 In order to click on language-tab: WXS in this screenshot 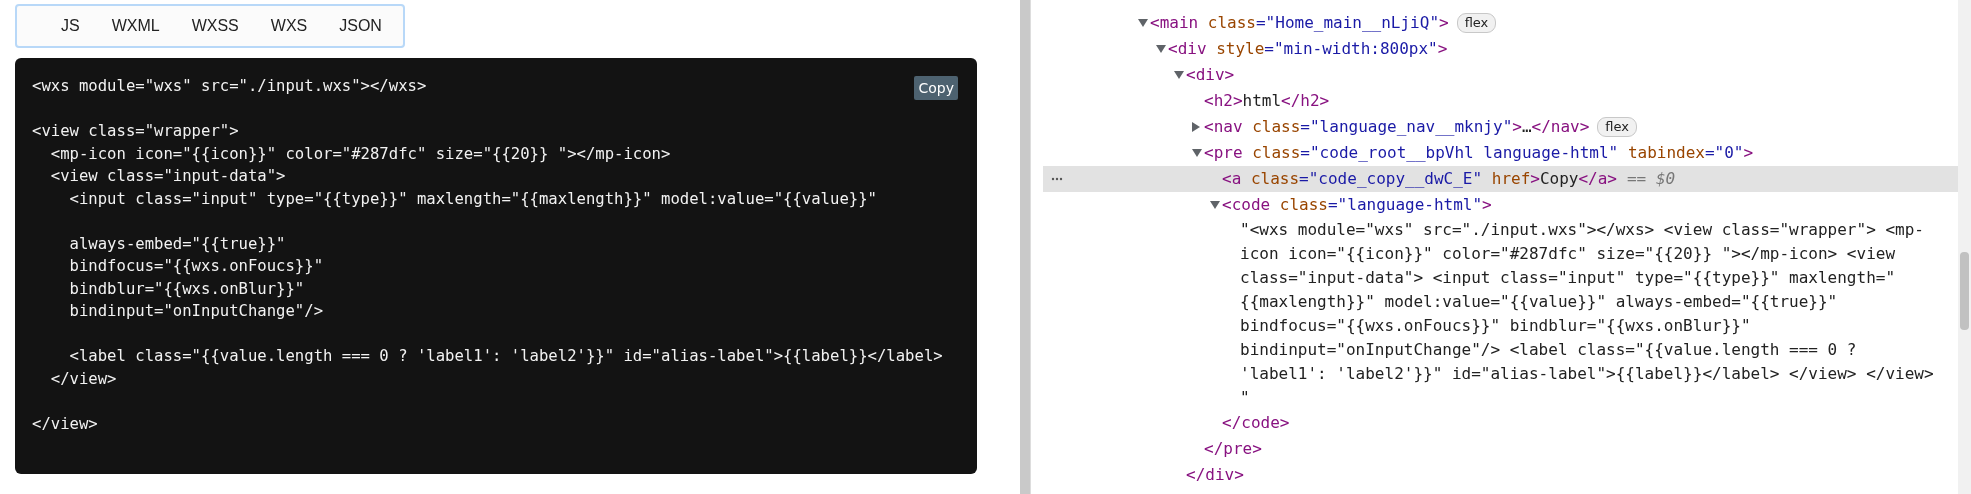, I will do `click(289, 26)`.